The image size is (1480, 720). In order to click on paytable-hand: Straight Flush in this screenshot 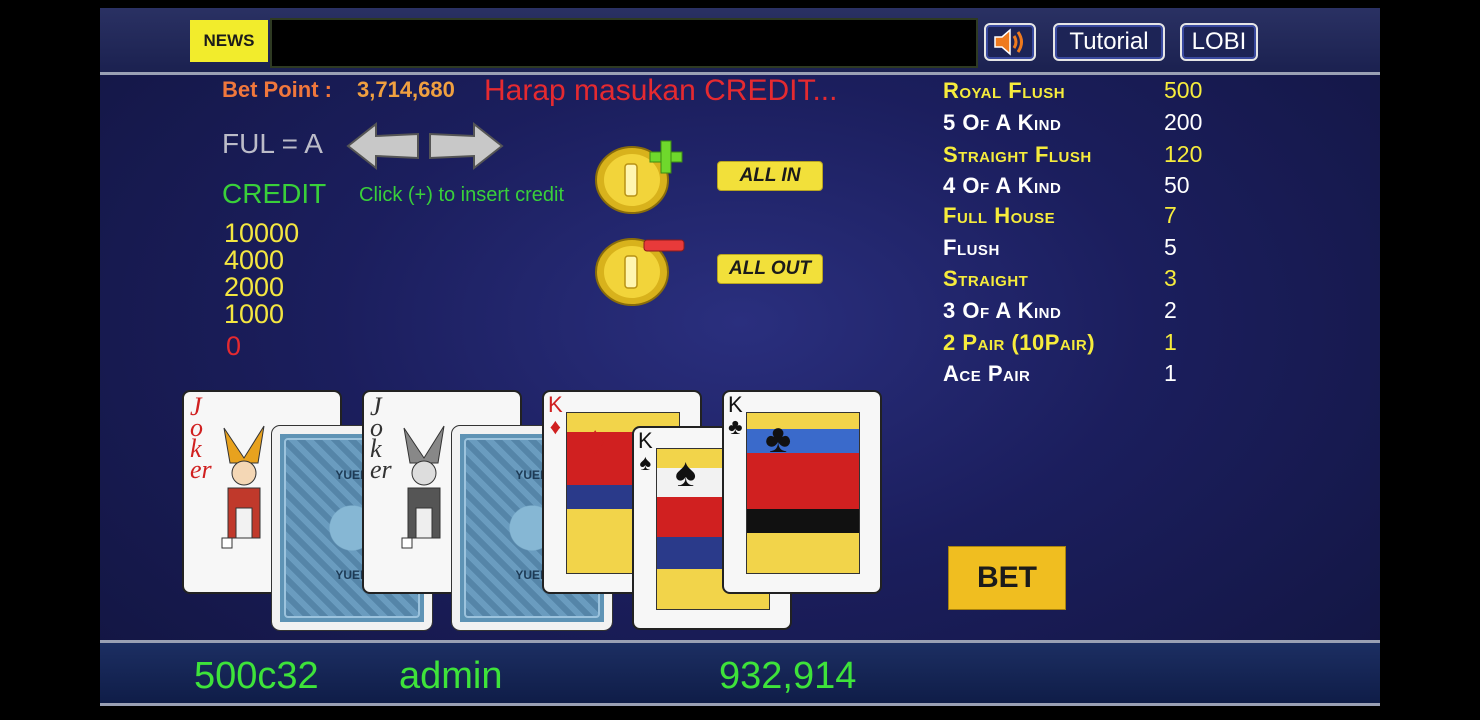, I will do `click(1017, 154)`.